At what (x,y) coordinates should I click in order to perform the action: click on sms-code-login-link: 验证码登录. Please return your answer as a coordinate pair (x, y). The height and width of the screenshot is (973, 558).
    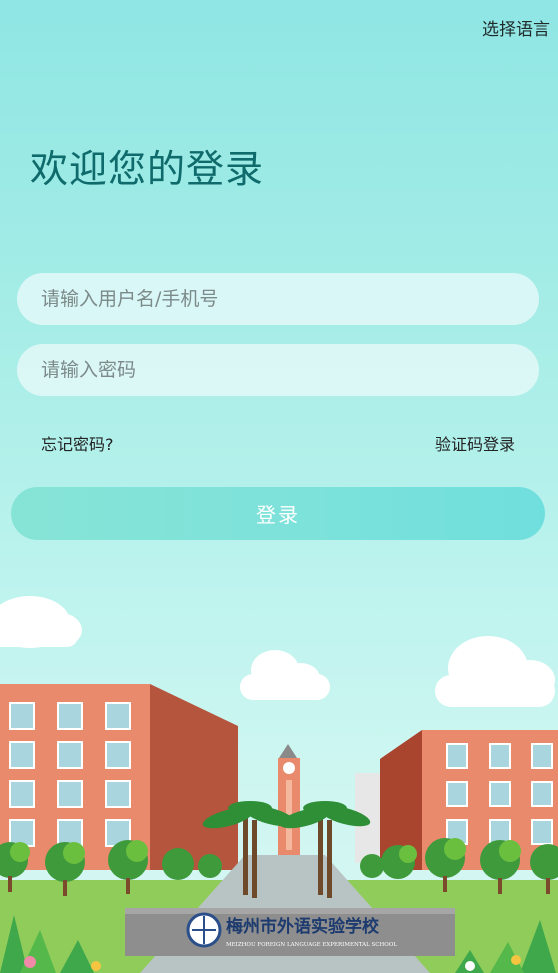
    Looking at the image, I should click on (475, 443).